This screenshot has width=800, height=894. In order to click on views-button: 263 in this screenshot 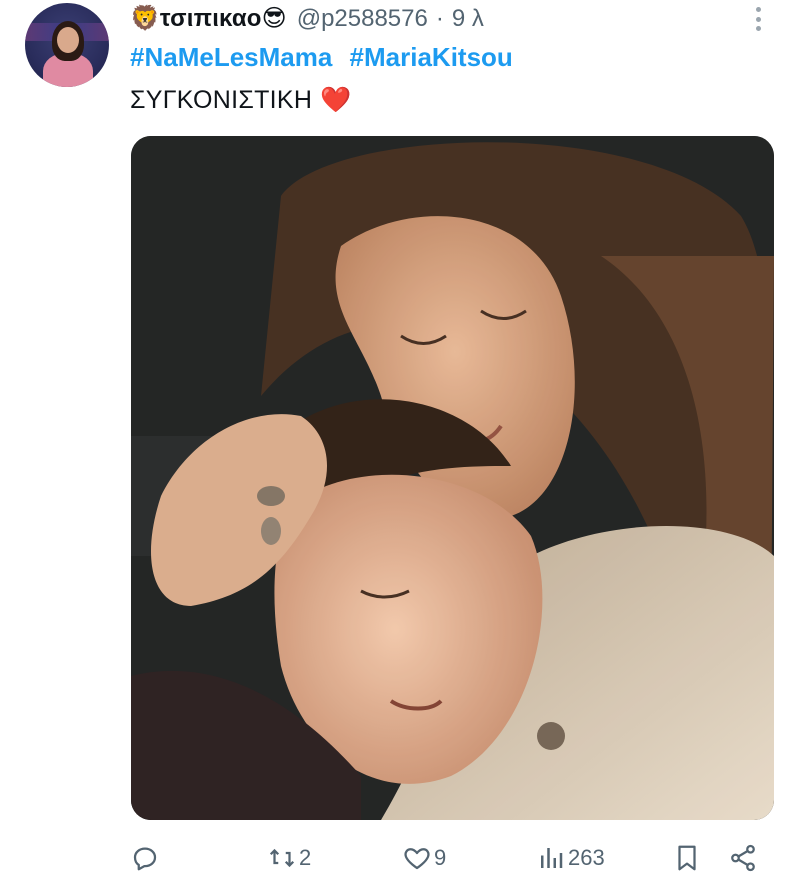, I will do `click(570, 858)`.